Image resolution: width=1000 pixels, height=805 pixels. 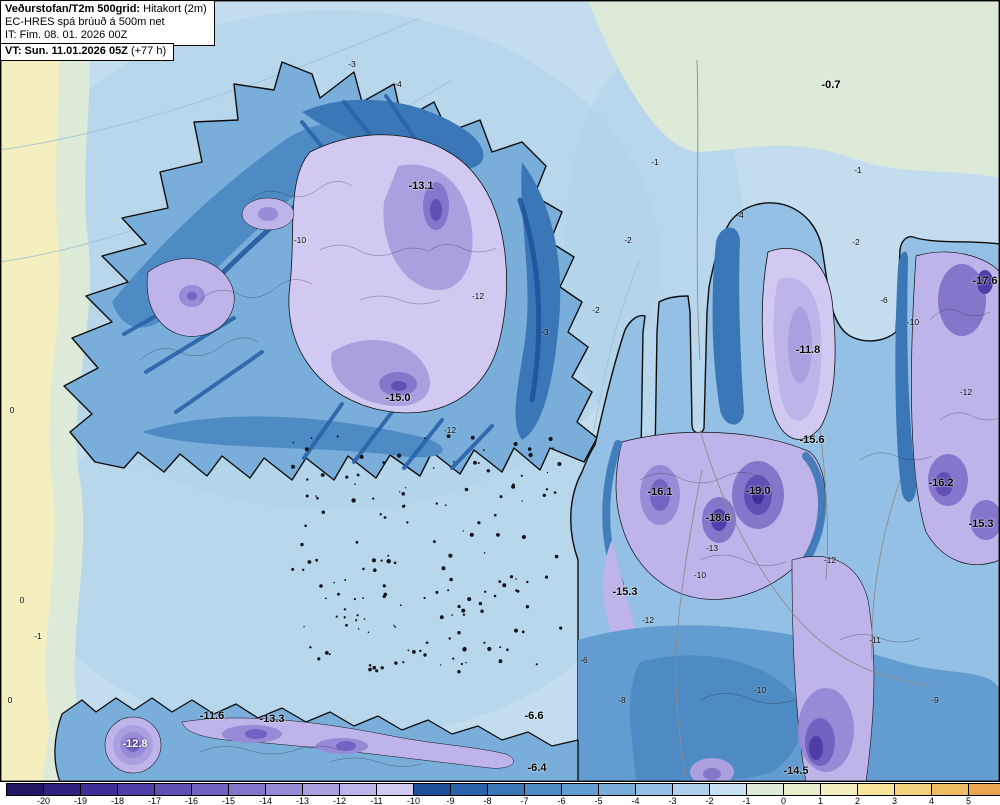 What do you see at coordinates (173, 9) in the screenshot?
I see `map-title-suffix: Hitakort (2m)` at bounding box center [173, 9].